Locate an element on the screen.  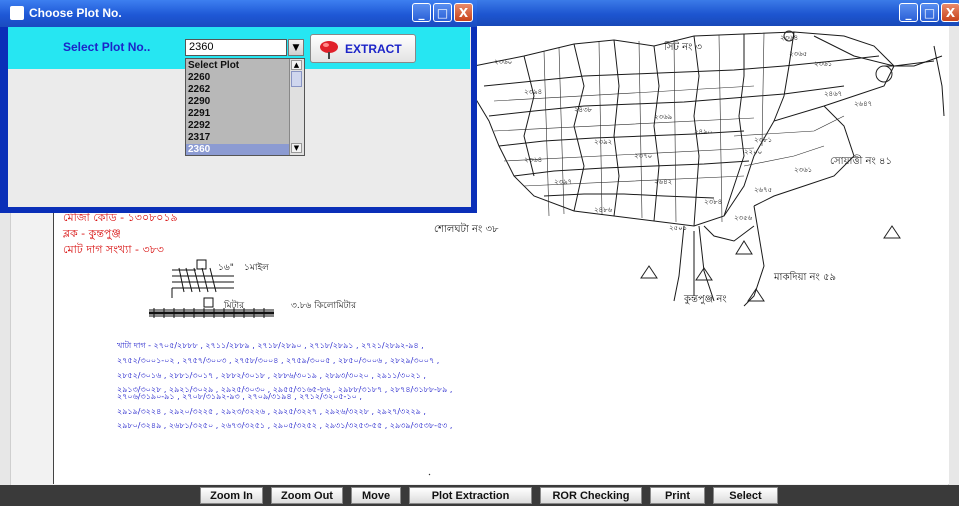
select-button: Select is located at coordinates (745, 495).